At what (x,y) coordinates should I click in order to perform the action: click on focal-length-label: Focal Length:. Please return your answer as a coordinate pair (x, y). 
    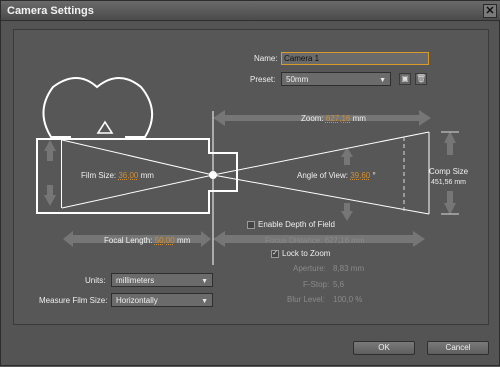
    Looking at the image, I should click on (128, 240).